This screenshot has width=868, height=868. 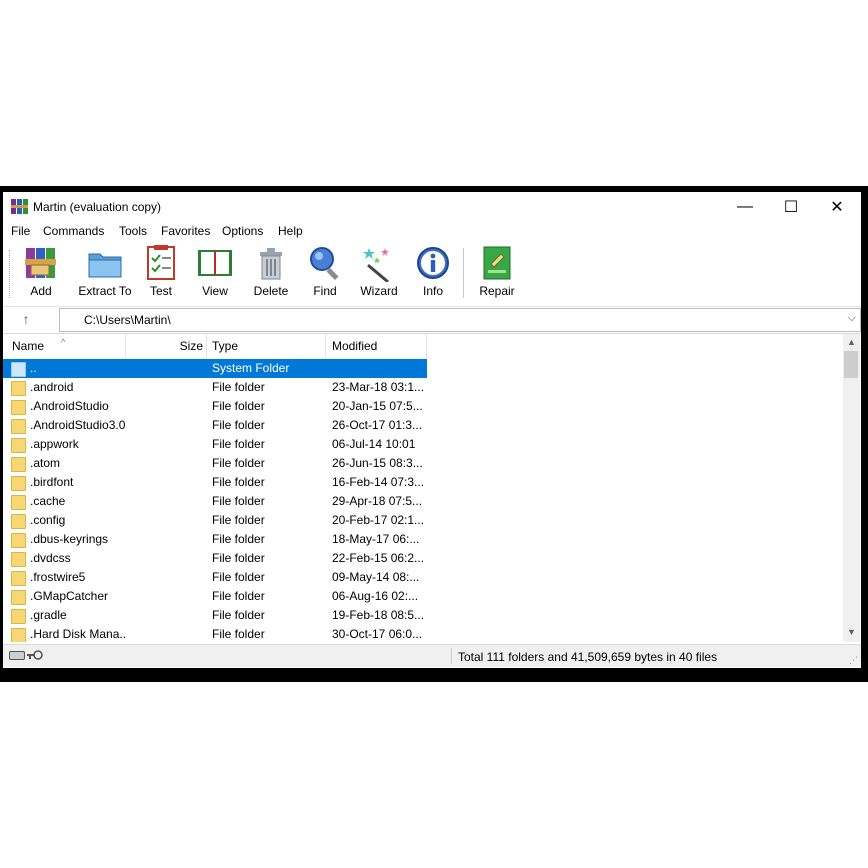 I want to click on column-header-type: Type, so click(x=266, y=346).